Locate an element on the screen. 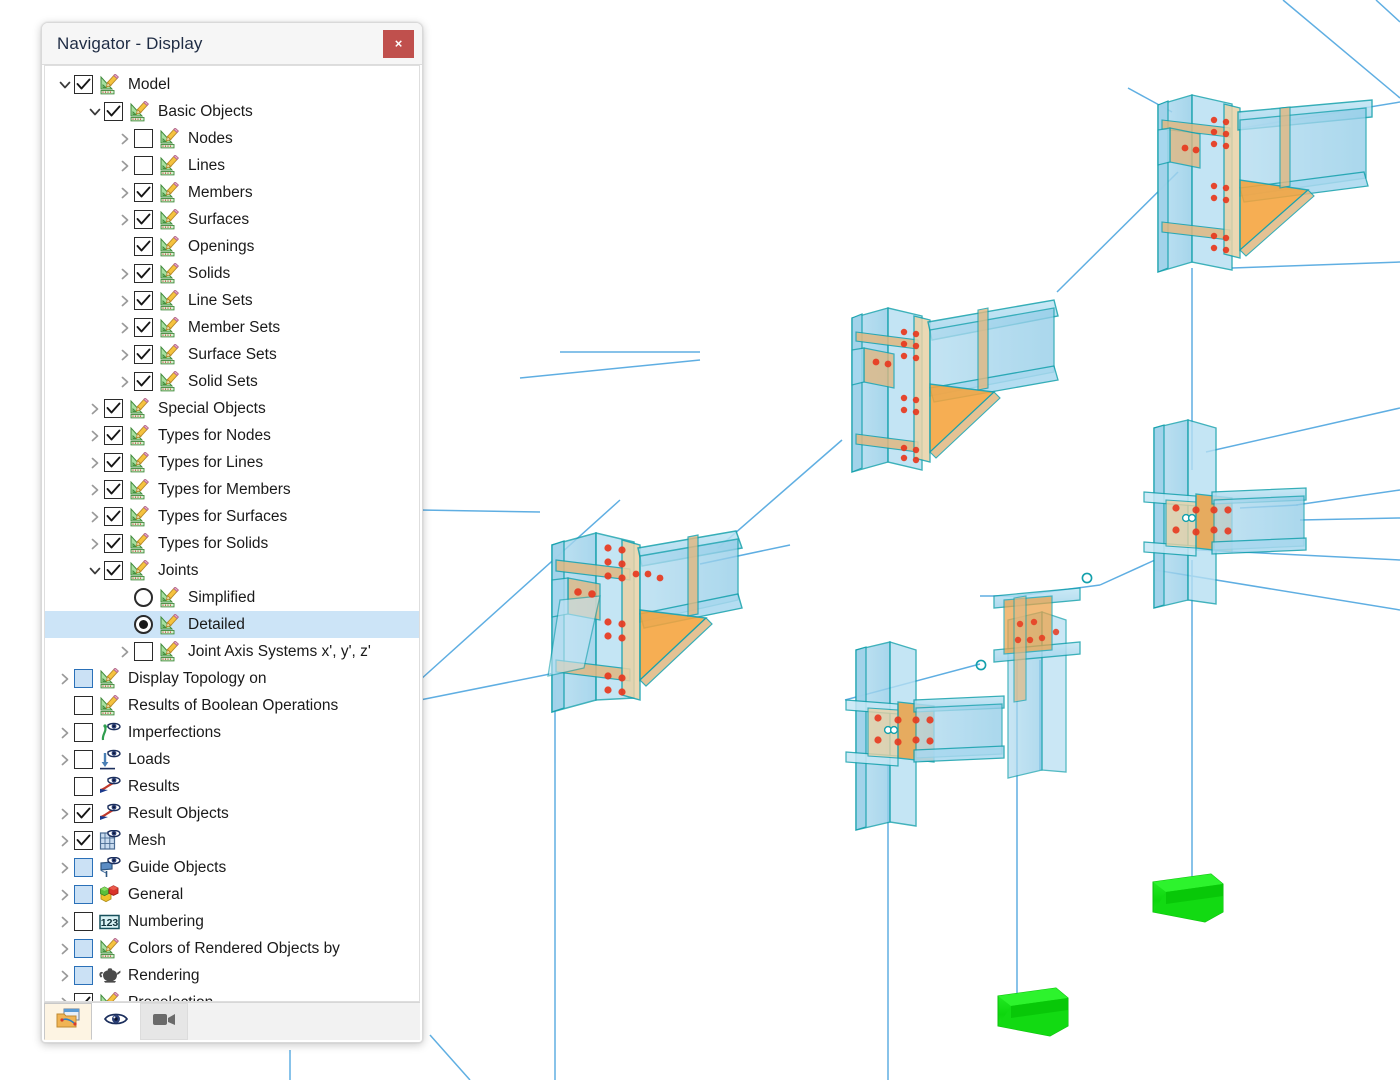  checkbox-result-objects is located at coordinates (83, 813).